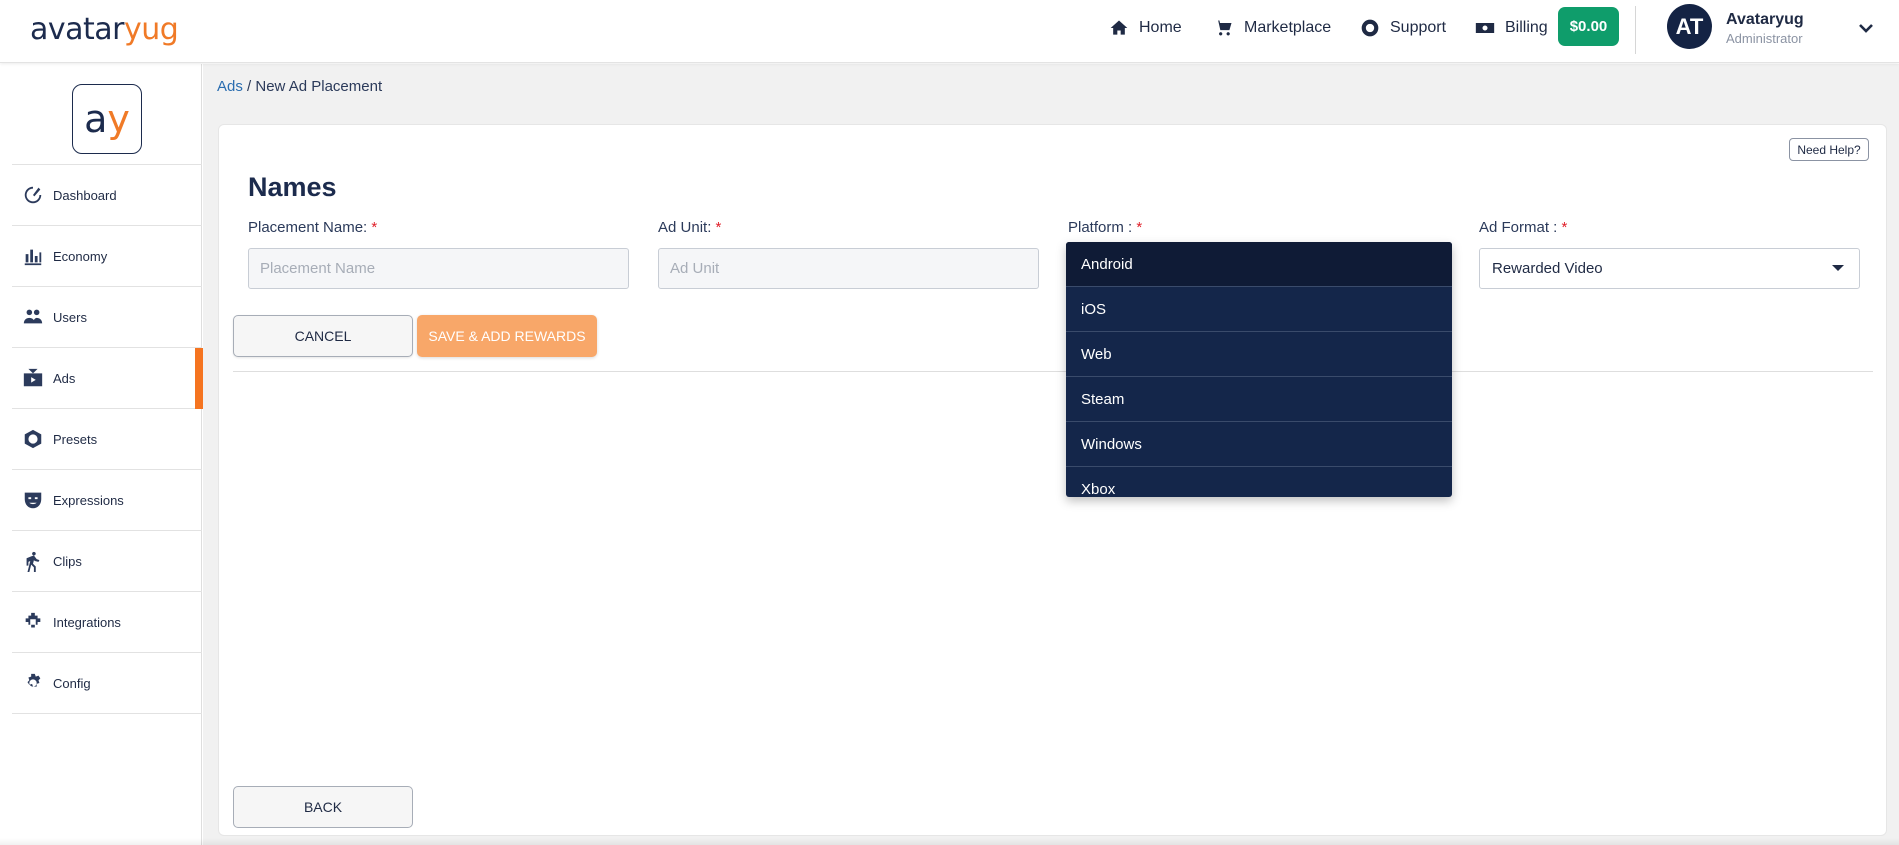  I want to click on platform-dropdown: Android iOS Web Steam Windows Xbox, so click(1259, 369).